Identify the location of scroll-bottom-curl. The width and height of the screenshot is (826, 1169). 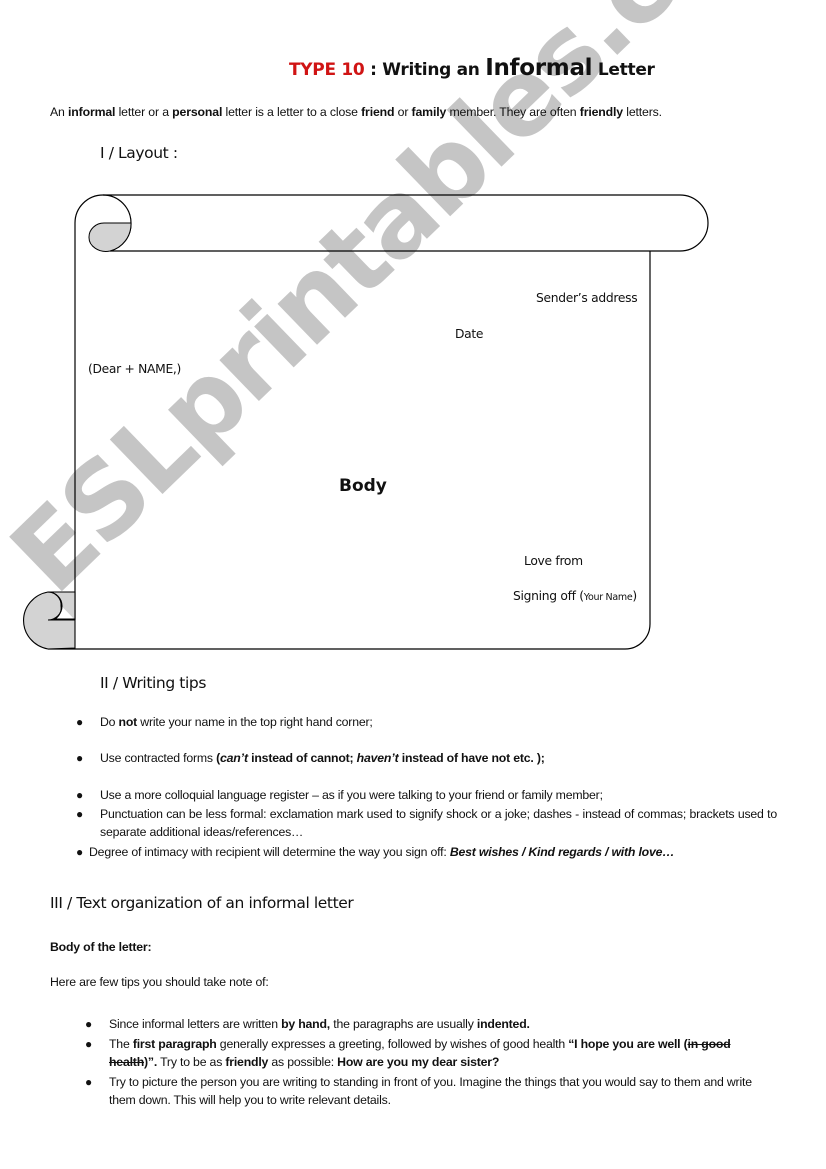
(49, 620).